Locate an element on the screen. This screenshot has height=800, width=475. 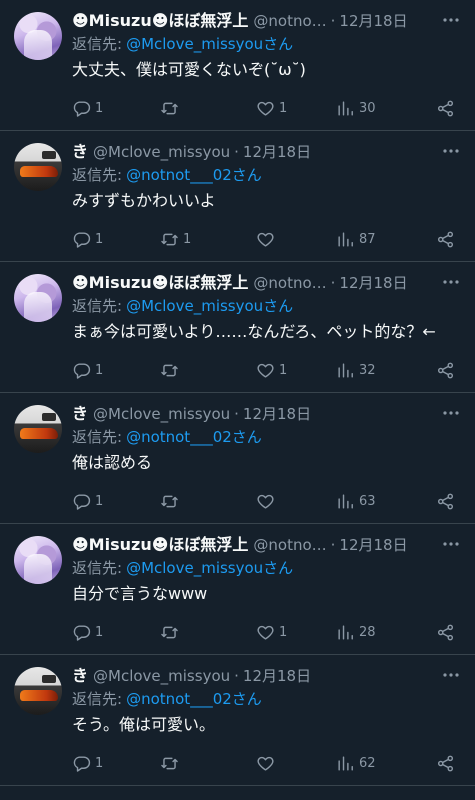
views-button: 63 is located at coordinates (382, 501).